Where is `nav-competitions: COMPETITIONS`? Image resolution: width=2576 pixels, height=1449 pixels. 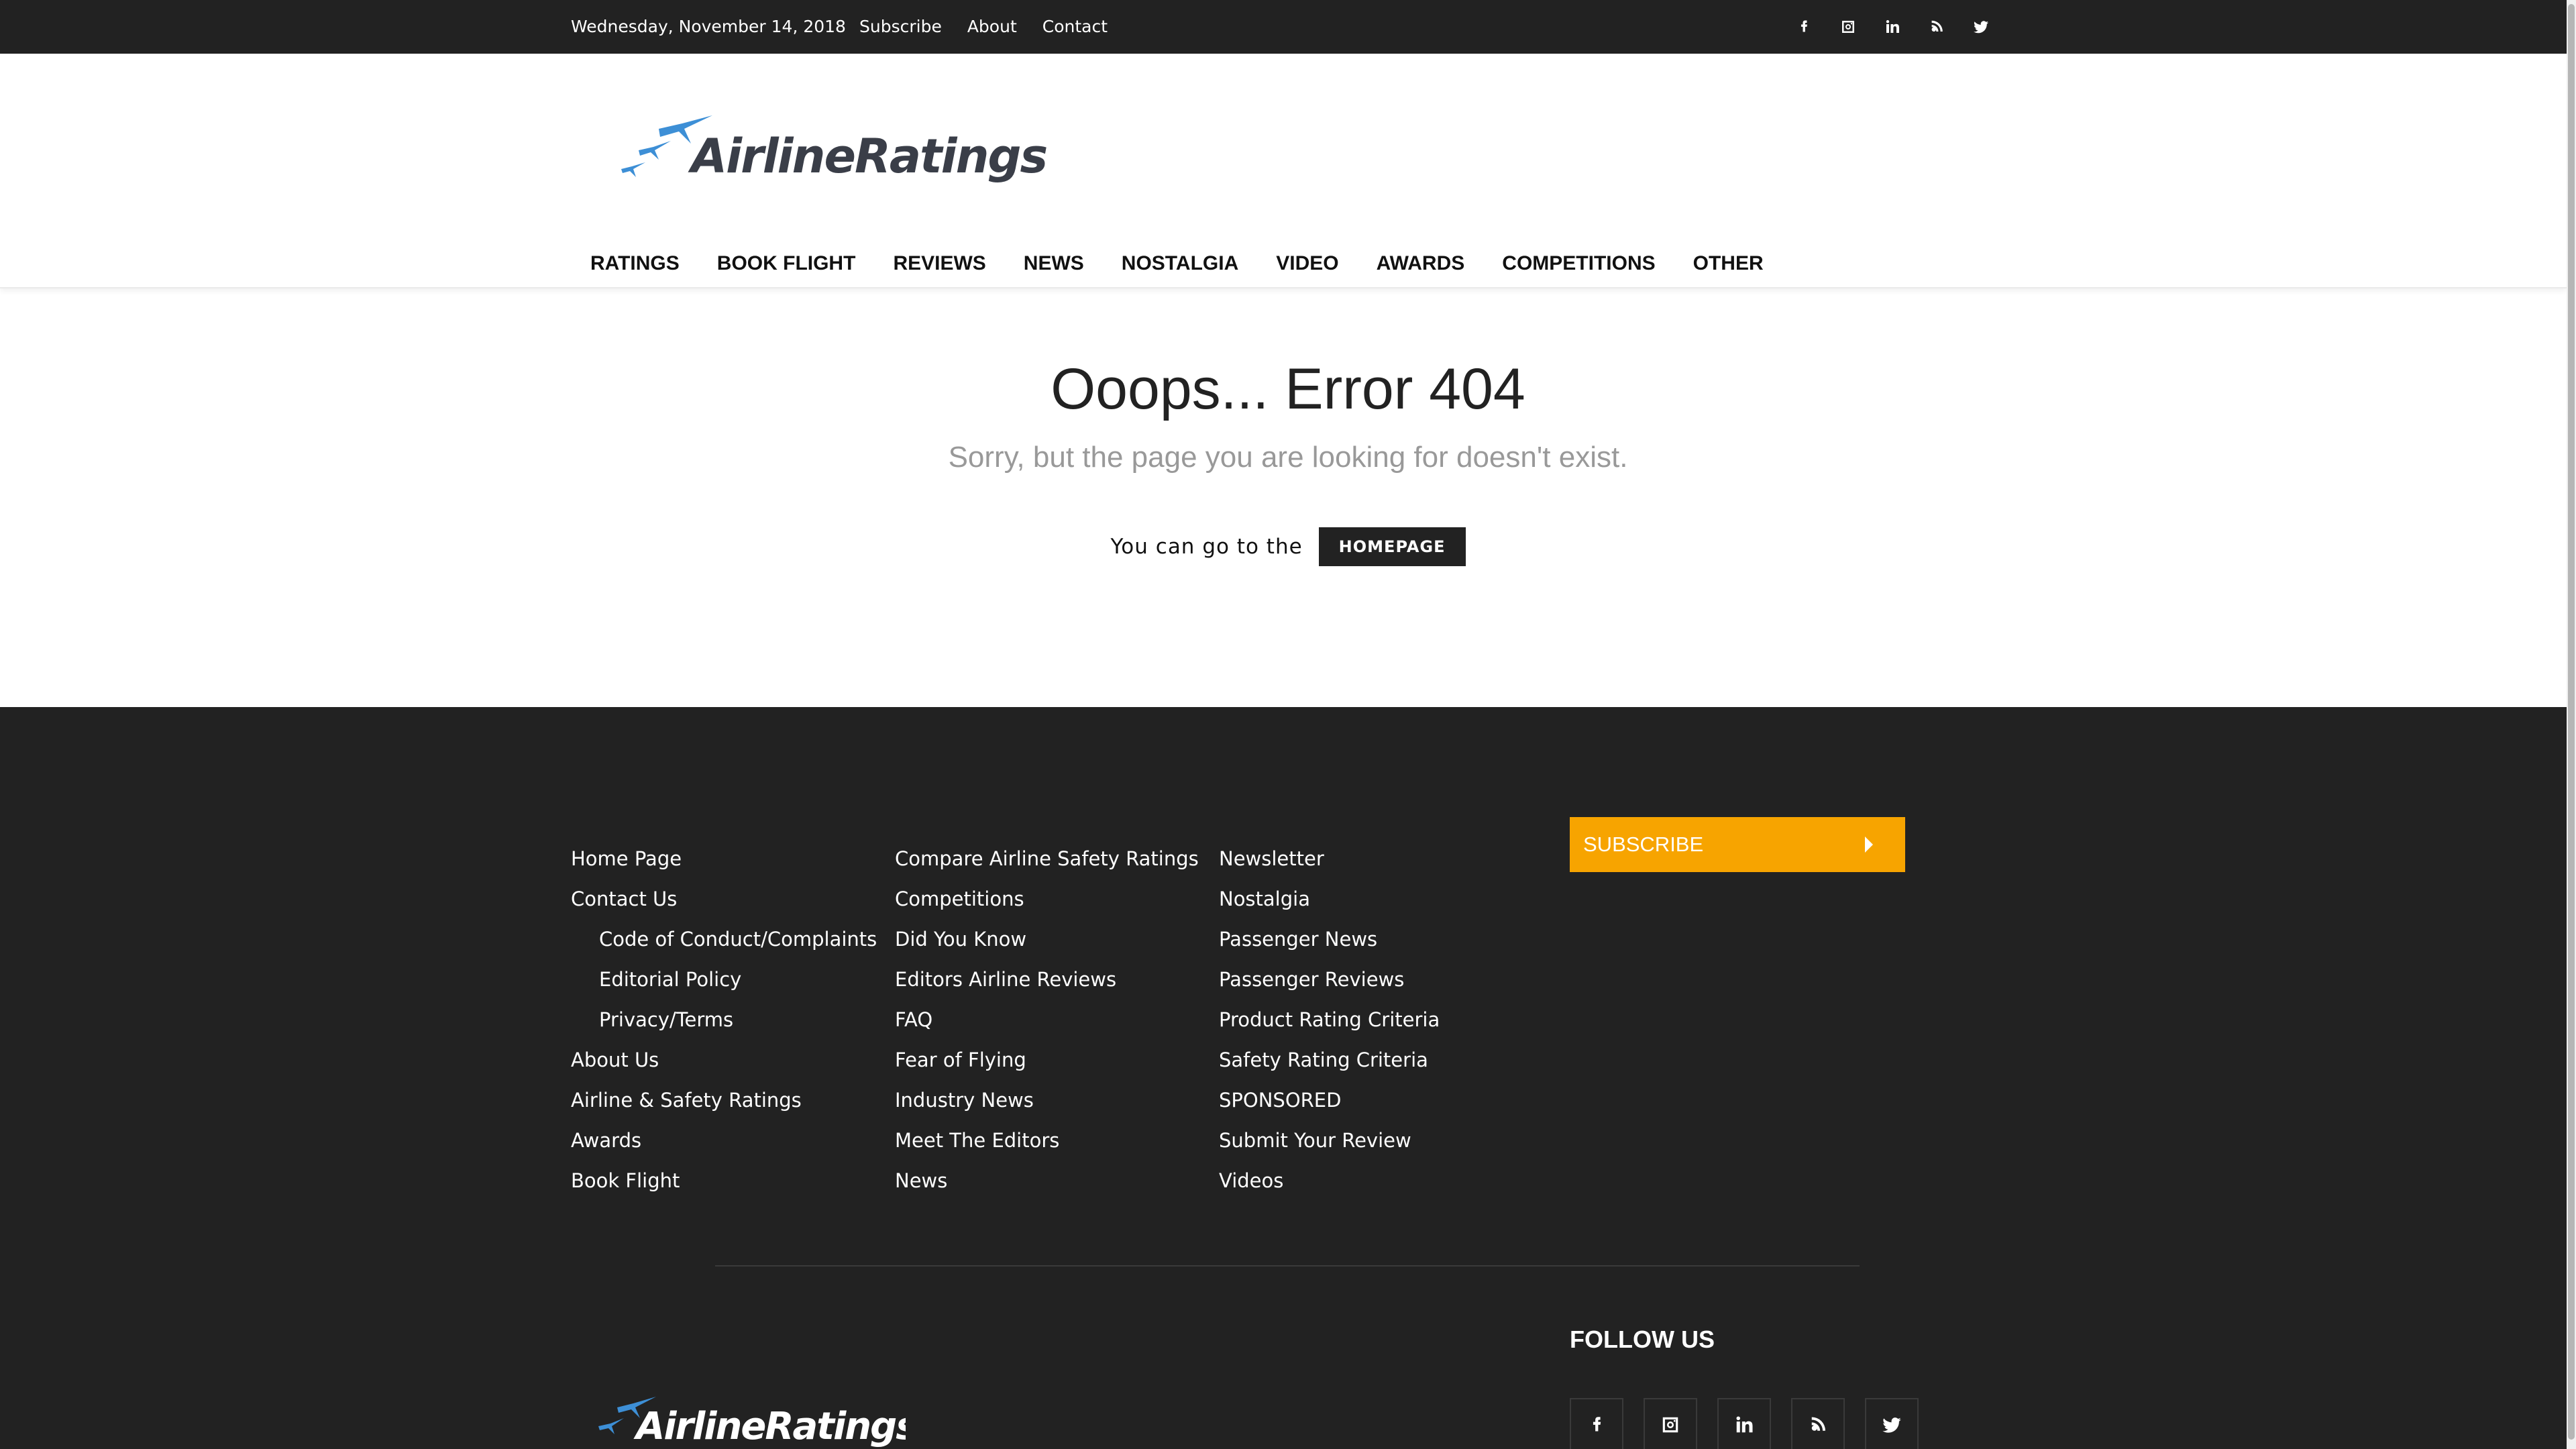
nav-competitions: COMPETITIONS is located at coordinates (1578, 264).